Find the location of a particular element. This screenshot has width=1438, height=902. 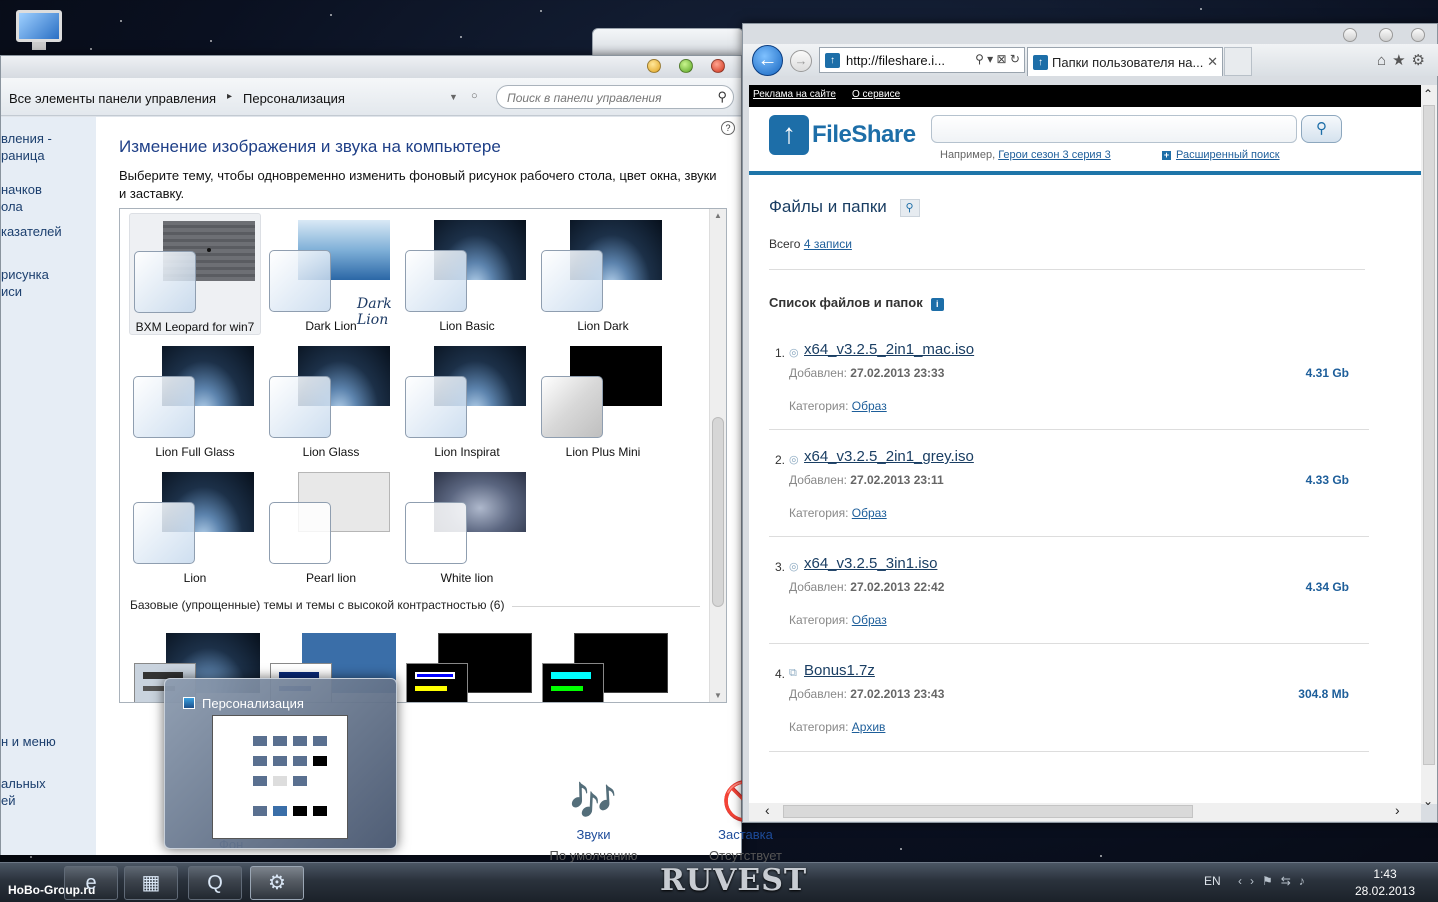

about-service-link: О сервисе is located at coordinates (876, 94).